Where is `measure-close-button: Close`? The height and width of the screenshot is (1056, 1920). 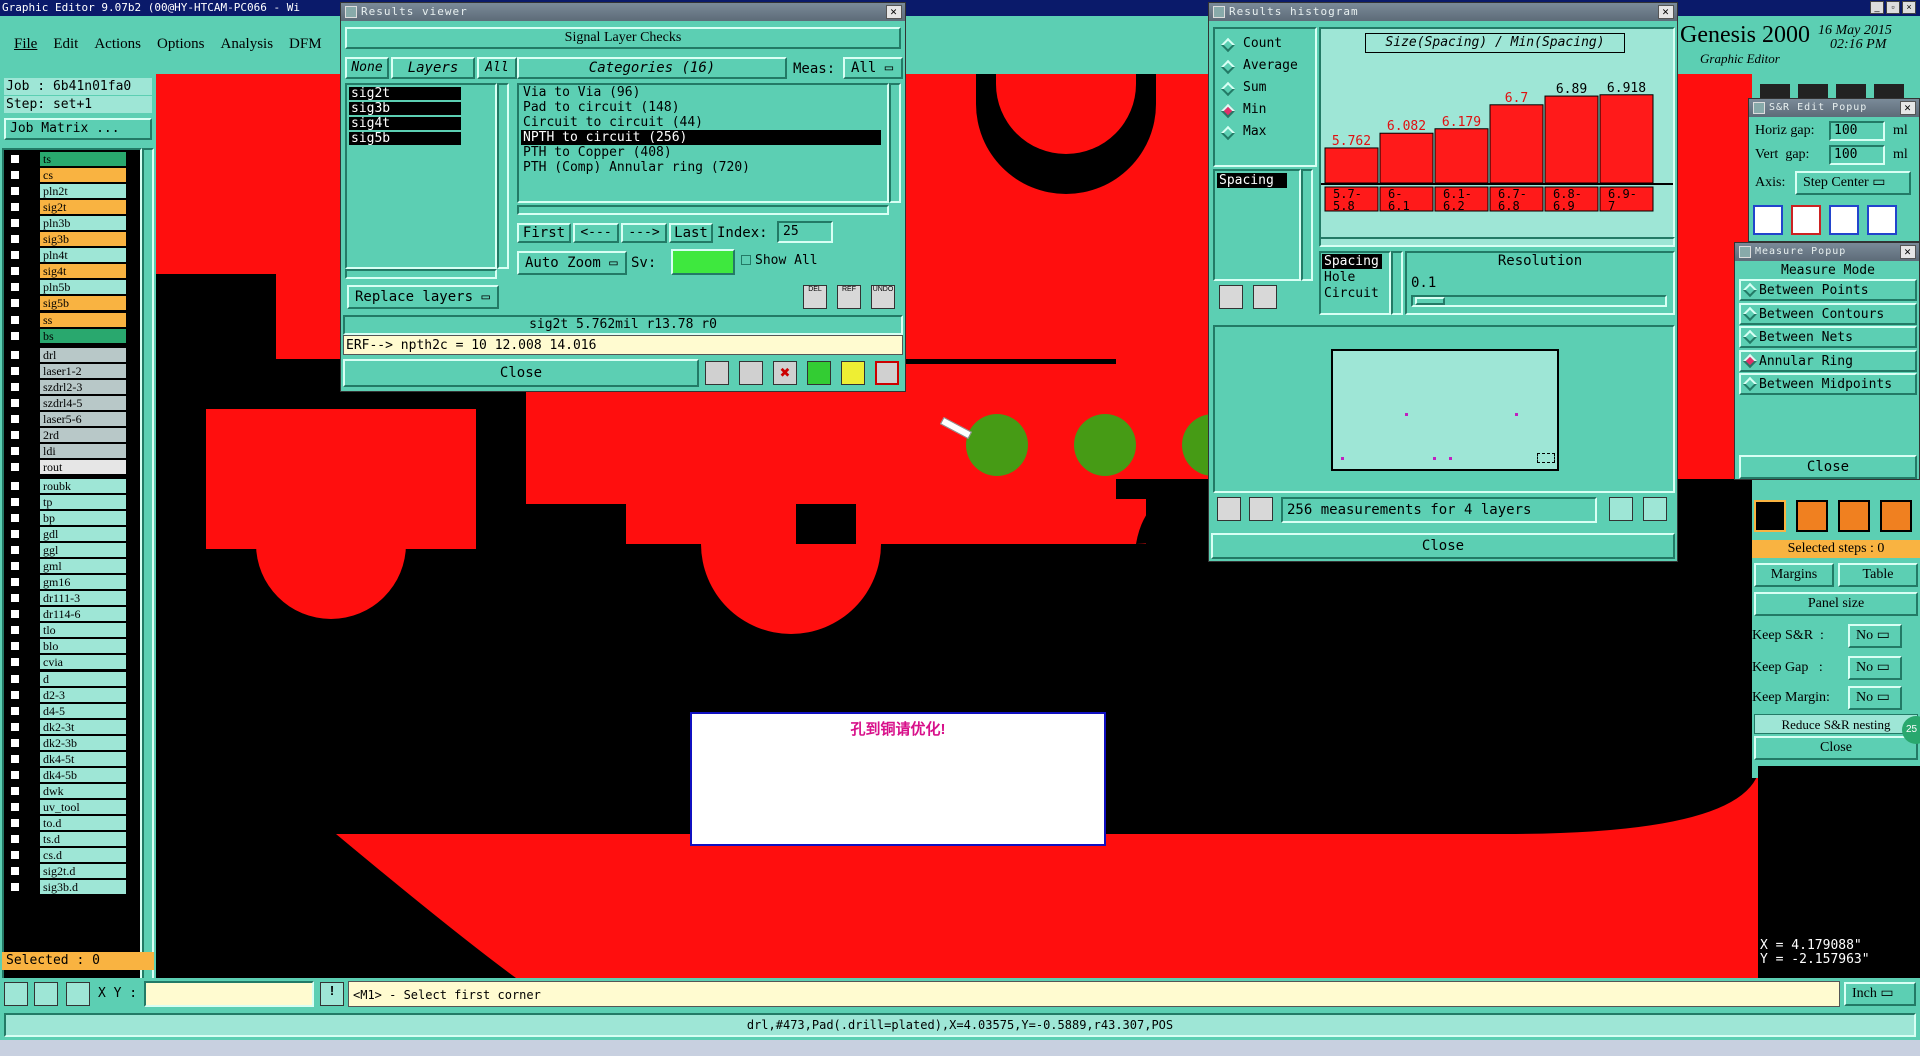 measure-close-button: Close is located at coordinates (1828, 467).